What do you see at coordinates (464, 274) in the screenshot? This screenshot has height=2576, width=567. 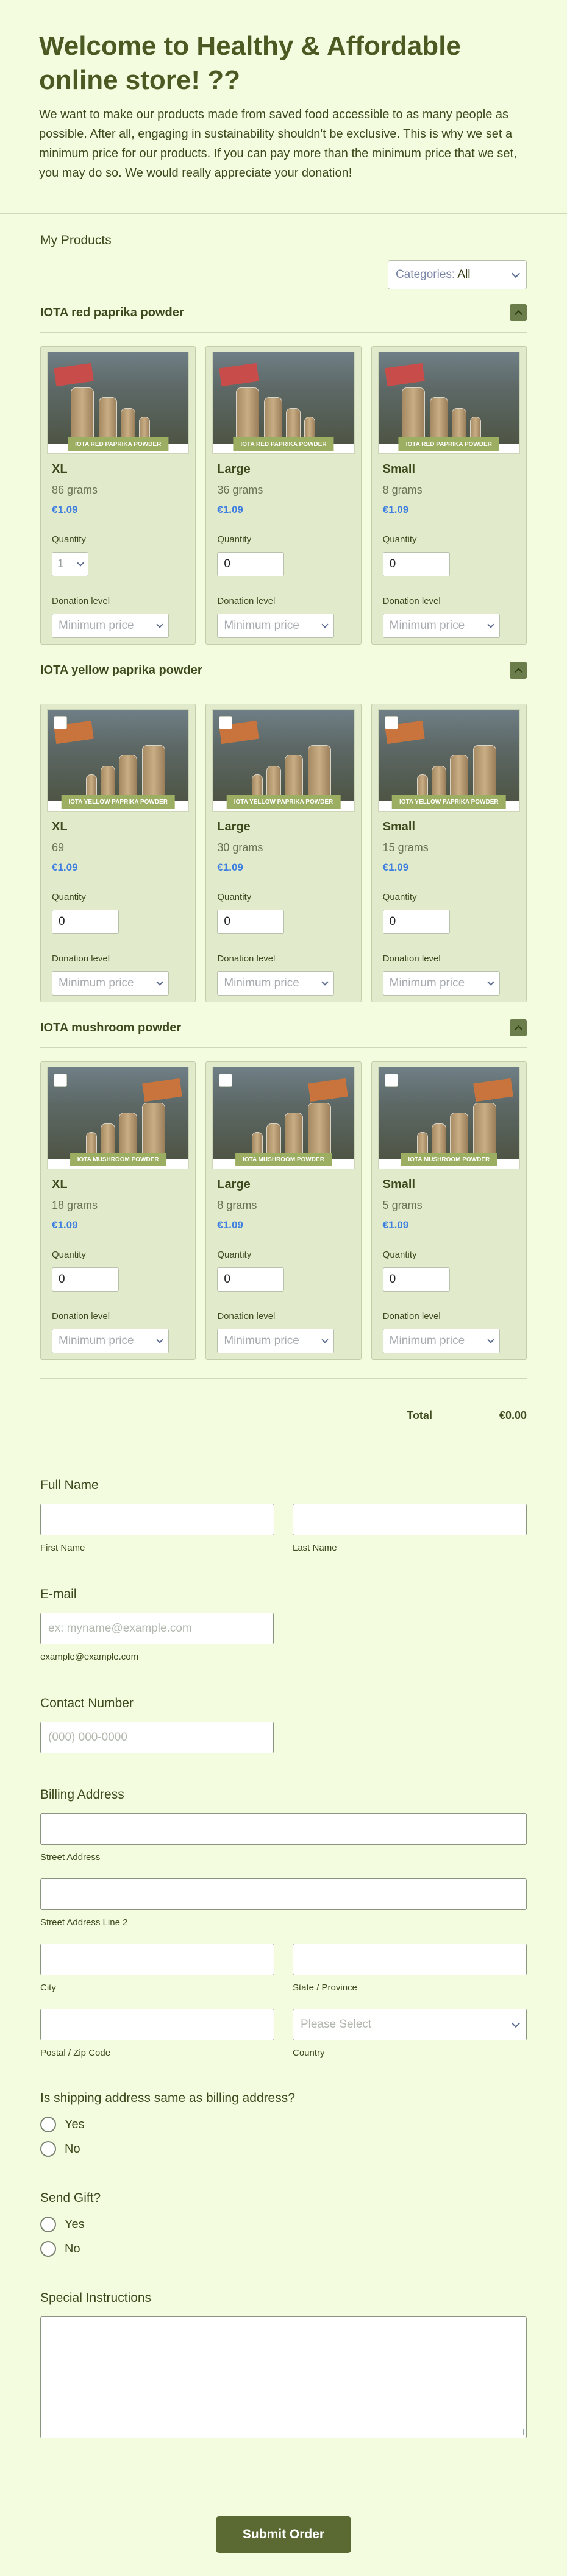 I see `categories-value: All` at bounding box center [464, 274].